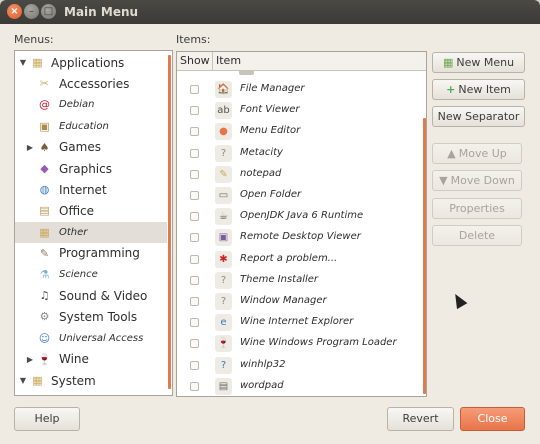 The width and height of the screenshot is (540, 444). Describe the element at coordinates (300, 301) in the screenshot. I see `item-row: ? Window Manager` at that location.